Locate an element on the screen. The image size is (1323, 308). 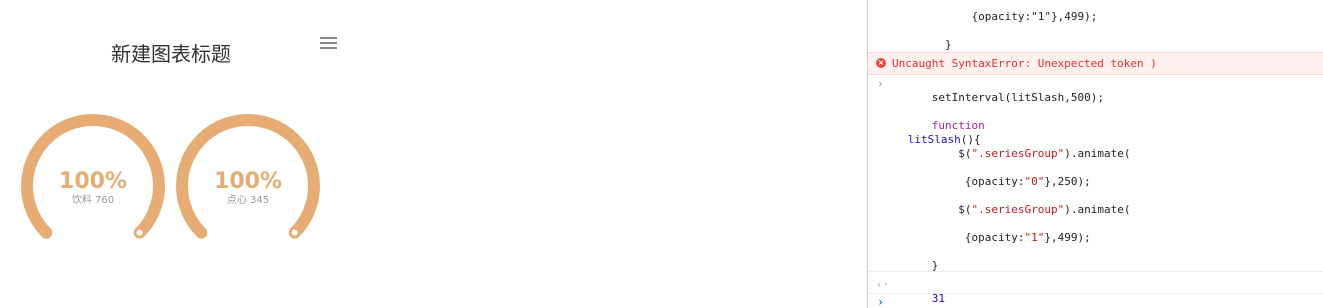
gauge-drinks: 100% 饮料 760 is located at coordinates (93, 176).